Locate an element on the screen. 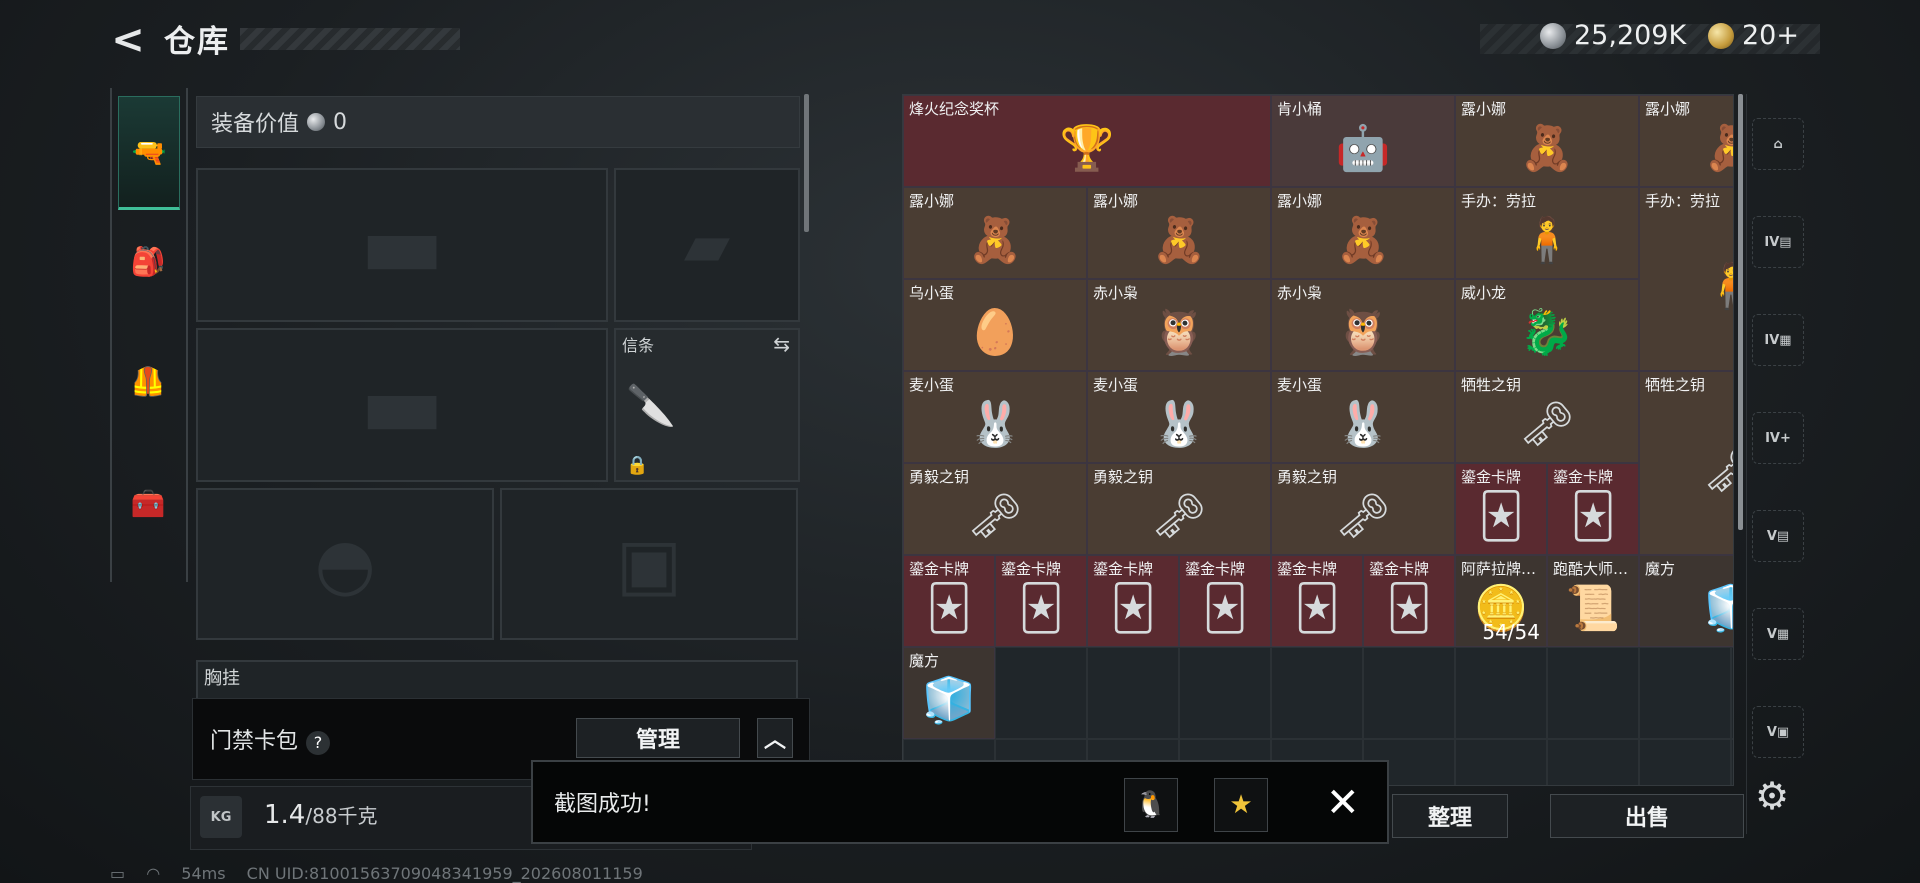  currency-gold: 20+ is located at coordinates (1753, 35).